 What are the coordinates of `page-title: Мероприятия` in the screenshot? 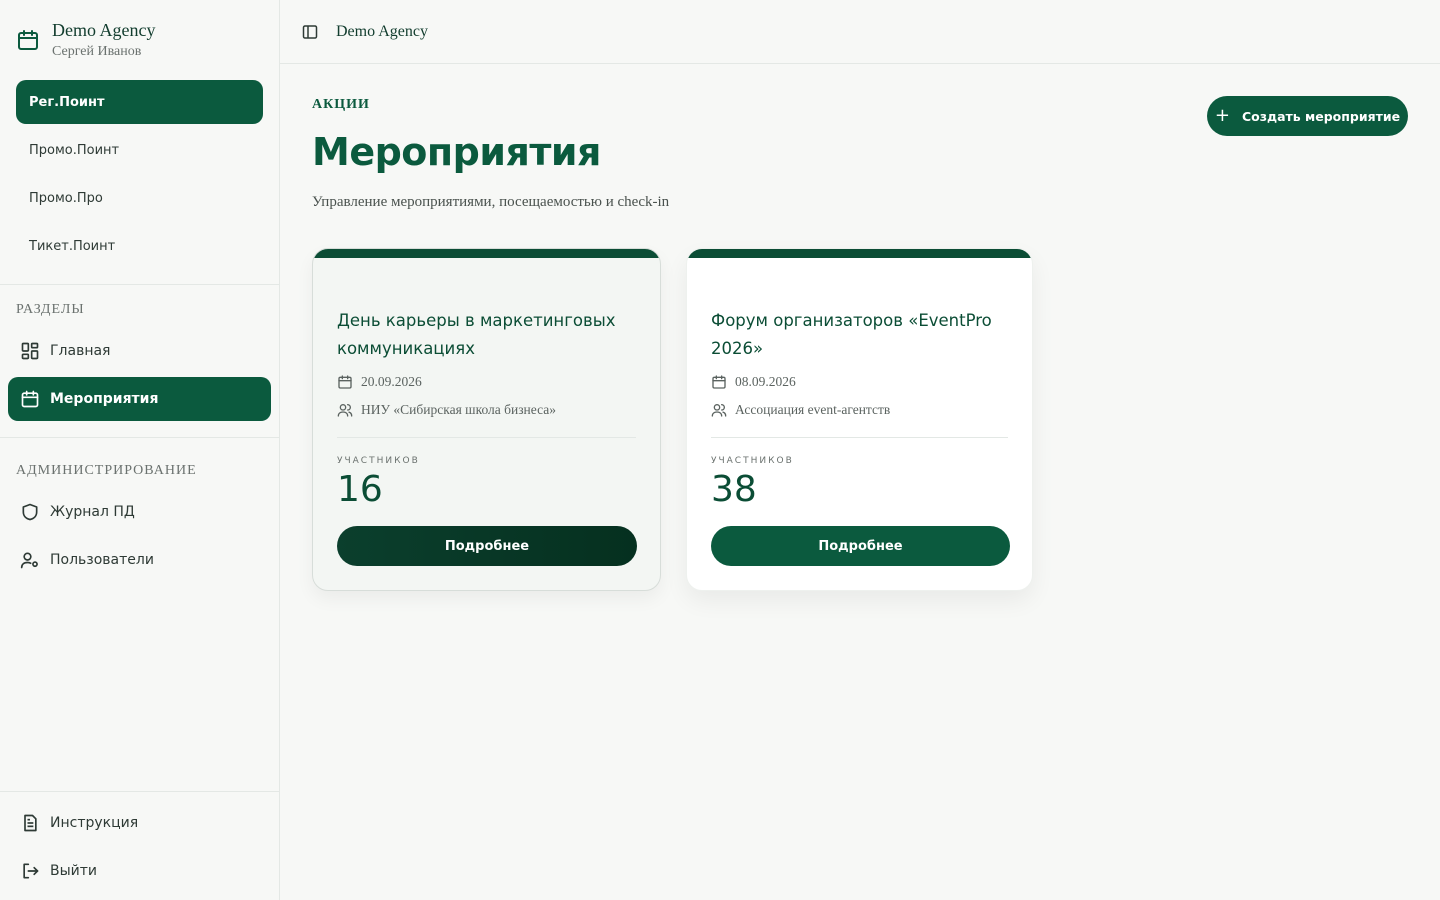 It's located at (456, 152).